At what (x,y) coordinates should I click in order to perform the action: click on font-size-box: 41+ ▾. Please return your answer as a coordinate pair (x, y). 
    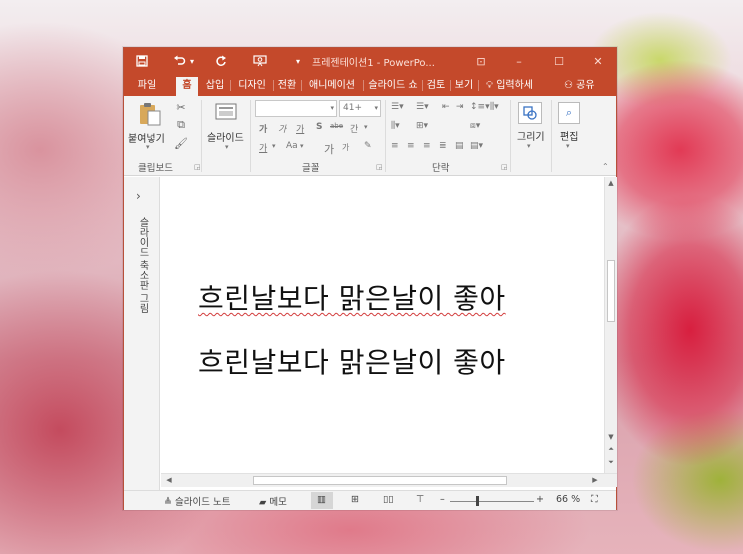
    Looking at the image, I should click on (360, 108).